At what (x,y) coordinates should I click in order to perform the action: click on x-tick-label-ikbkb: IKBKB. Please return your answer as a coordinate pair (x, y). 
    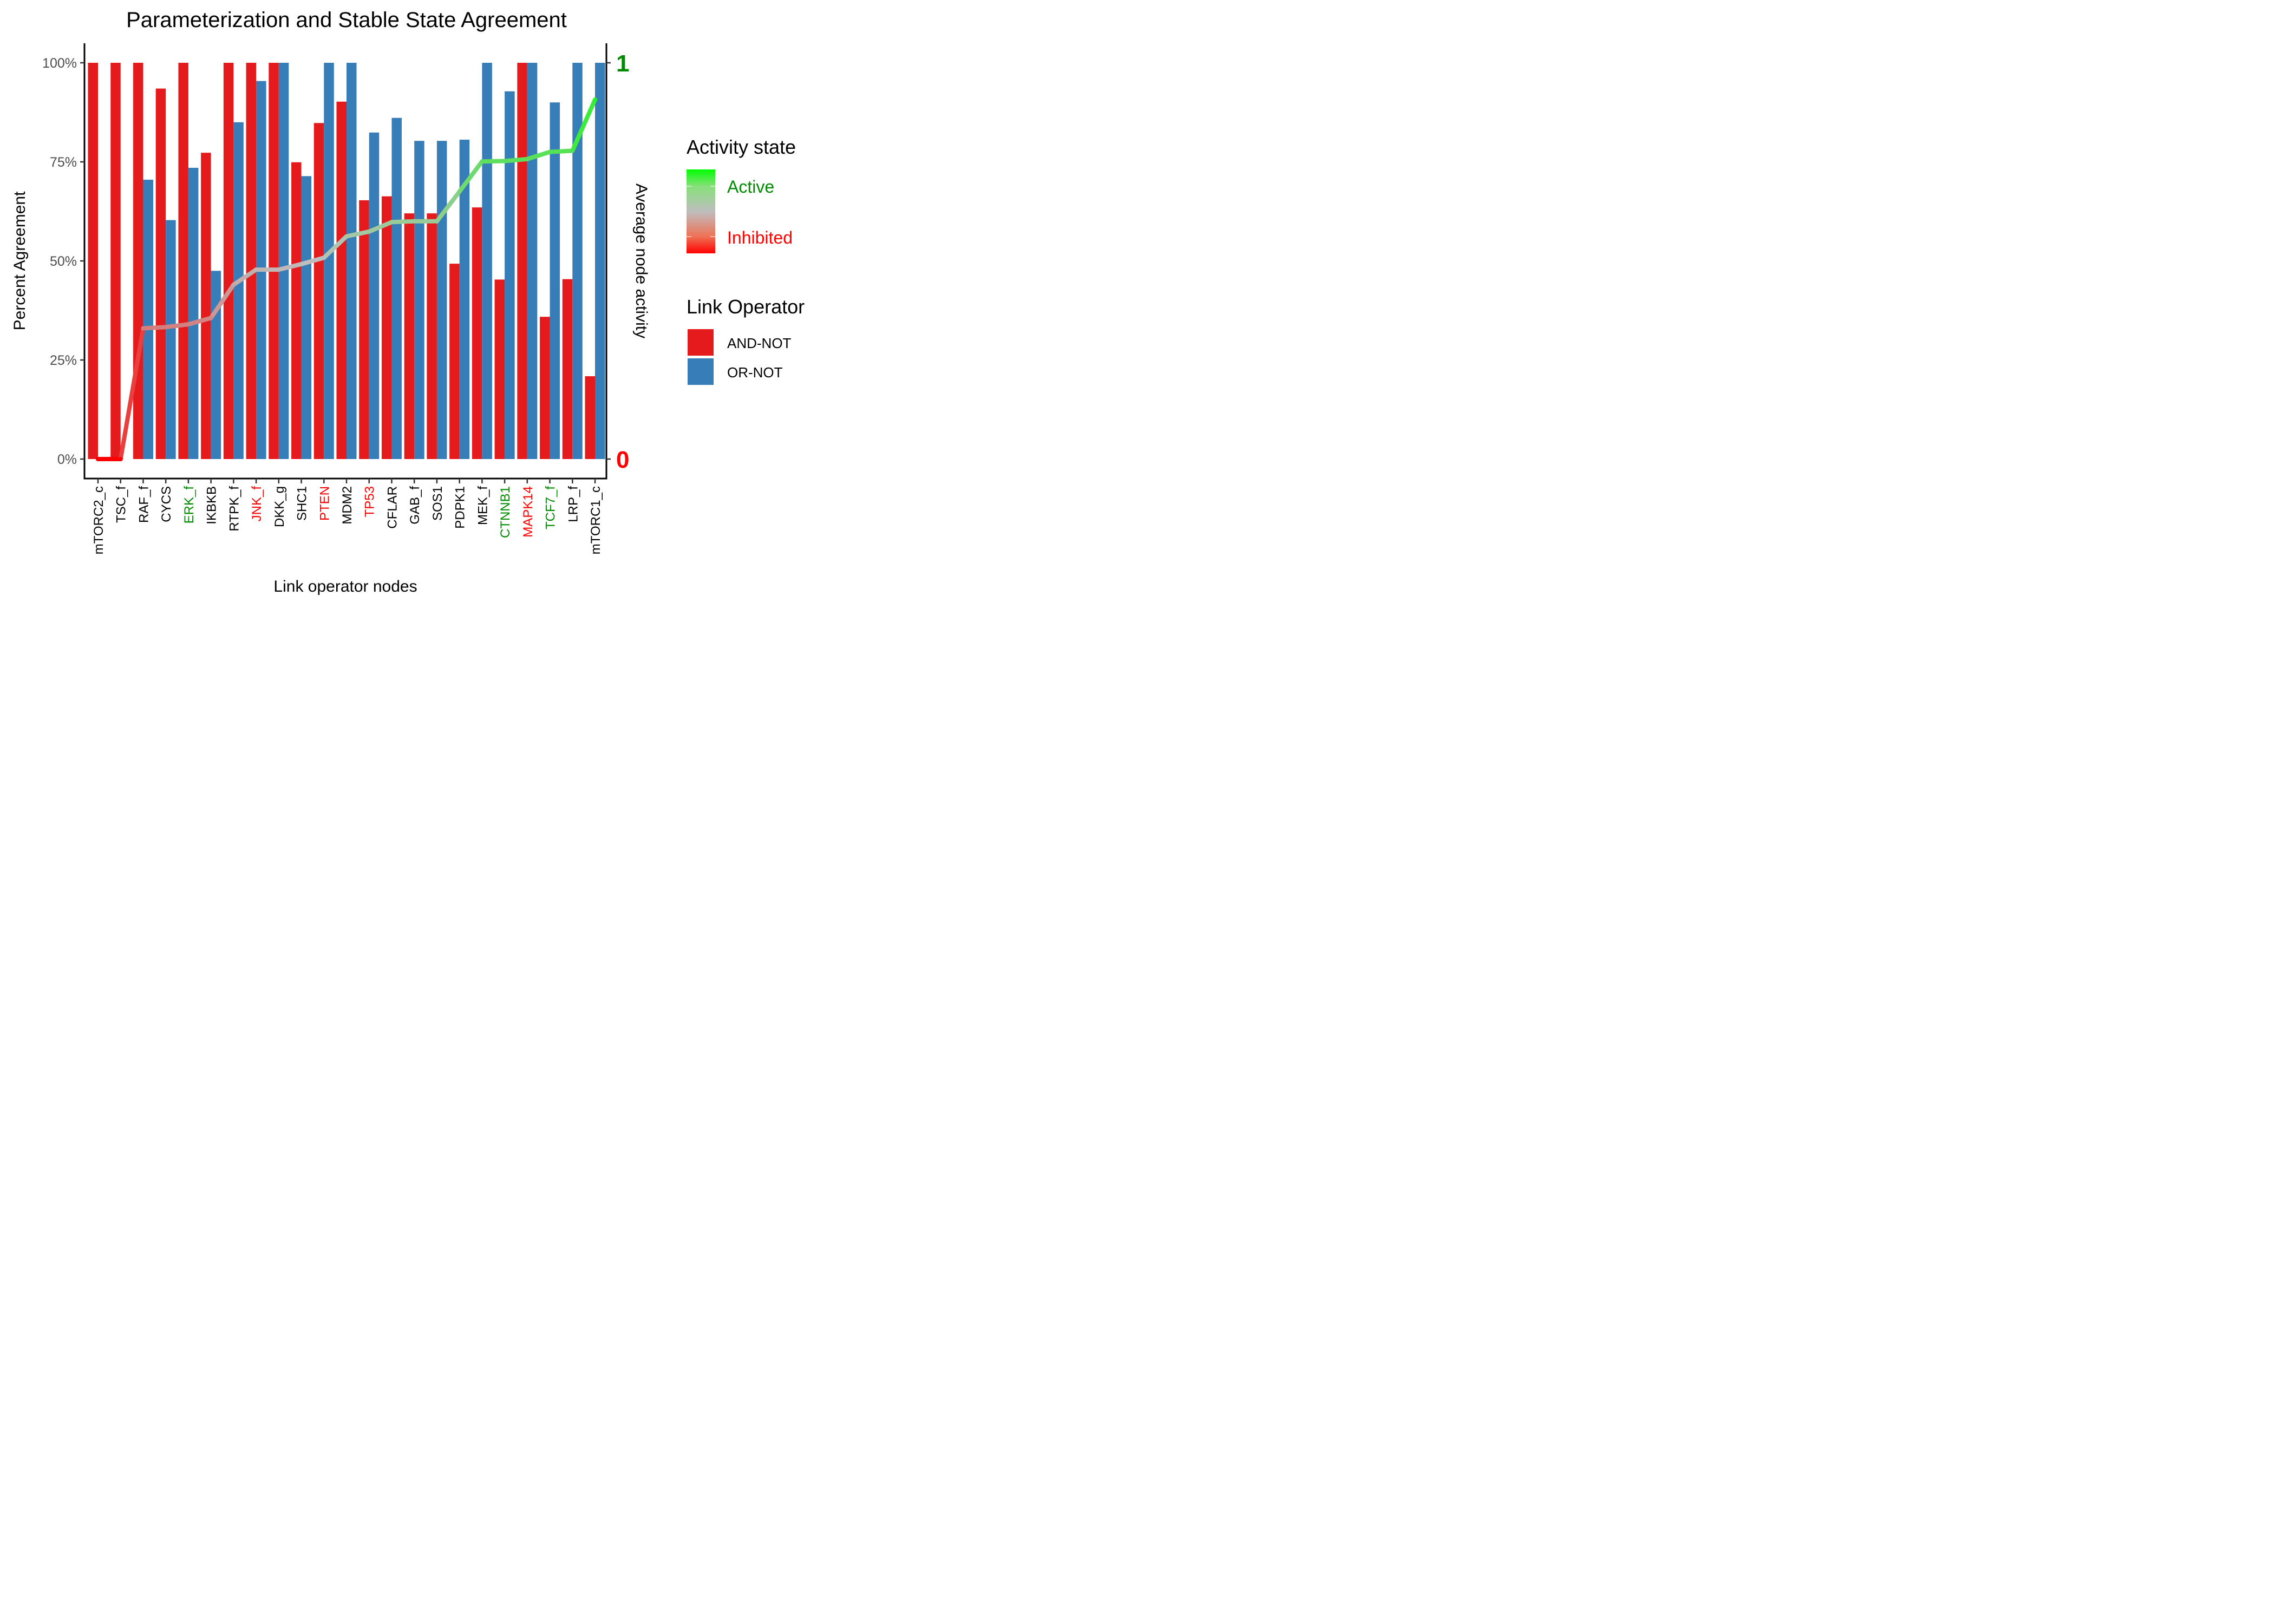
    Looking at the image, I should click on (212, 505).